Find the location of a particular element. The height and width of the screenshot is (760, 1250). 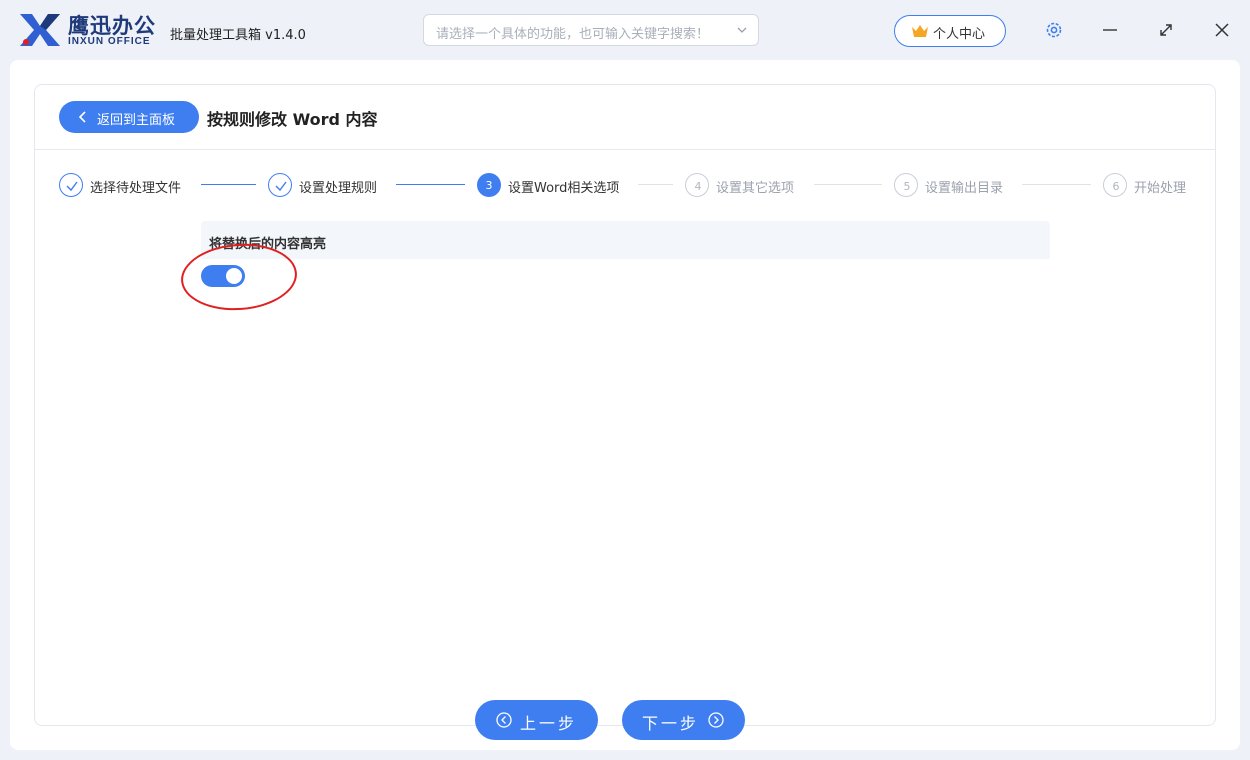

inxun-logo-icon is located at coordinates (40, 30).